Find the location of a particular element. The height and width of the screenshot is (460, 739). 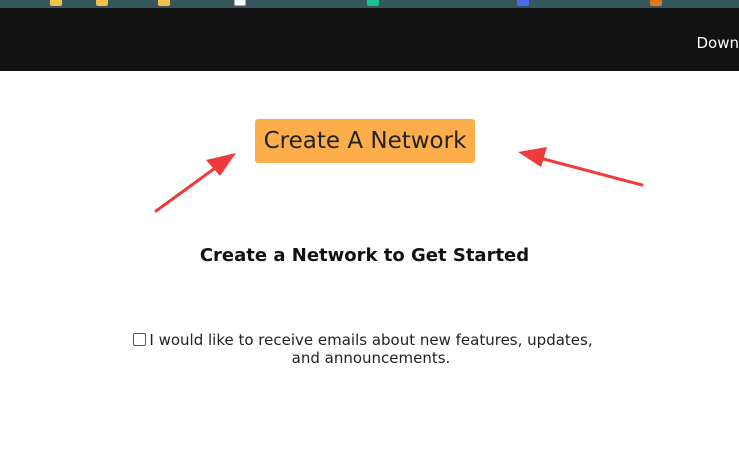

bookmarks-bar is located at coordinates (369, 4).